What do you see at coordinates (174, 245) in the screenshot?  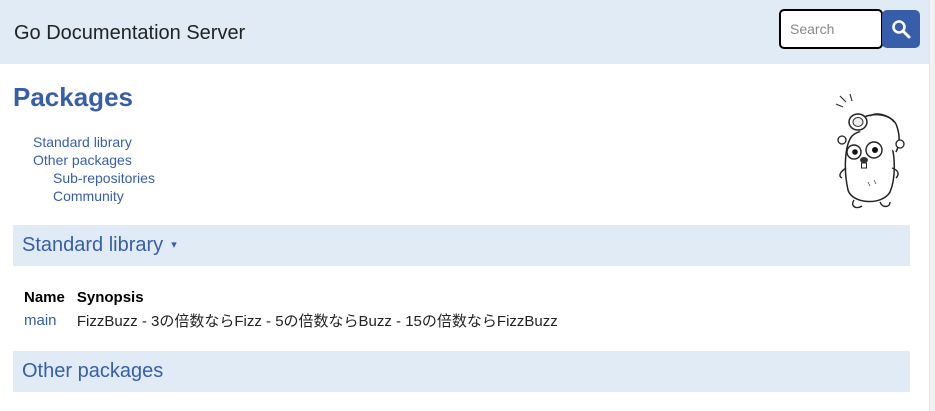 I see `collapse-triangle-icon: ▾` at bounding box center [174, 245].